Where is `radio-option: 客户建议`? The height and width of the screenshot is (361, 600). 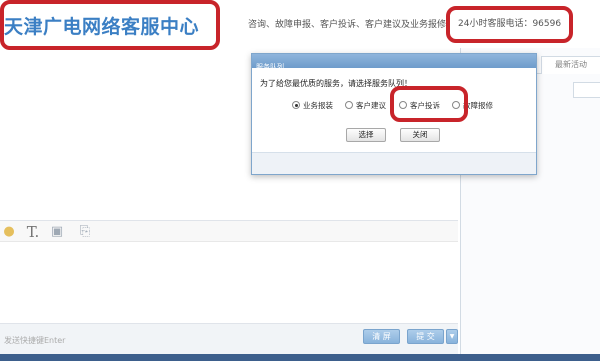 radio-option: 客户建议 is located at coordinates (365, 105).